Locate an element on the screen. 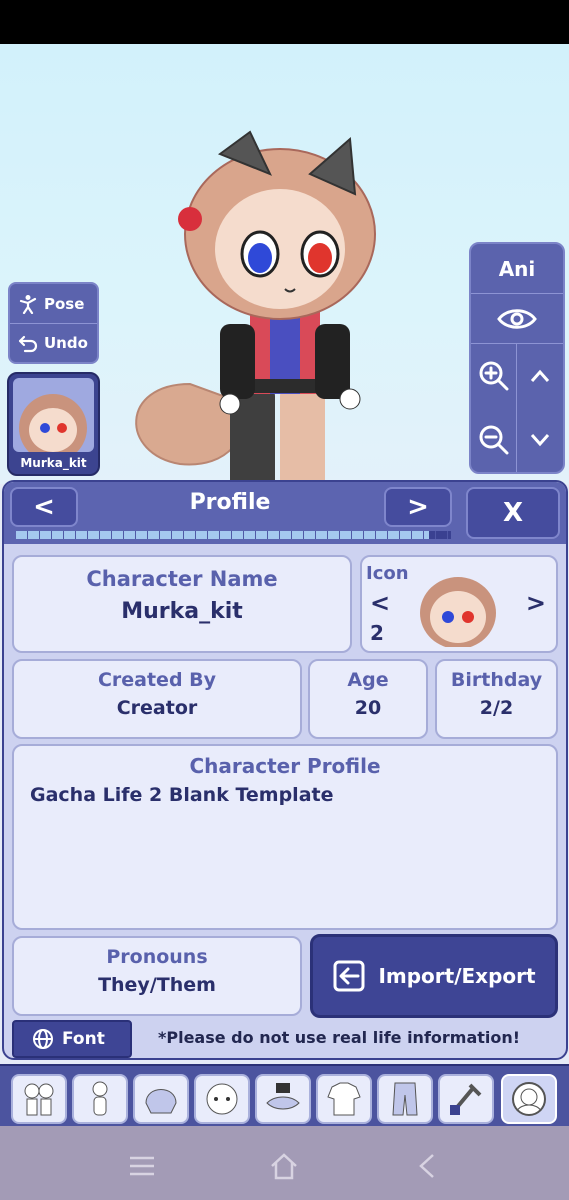 The width and height of the screenshot is (569, 1200). preset-icon is located at coordinates (39, 1099).